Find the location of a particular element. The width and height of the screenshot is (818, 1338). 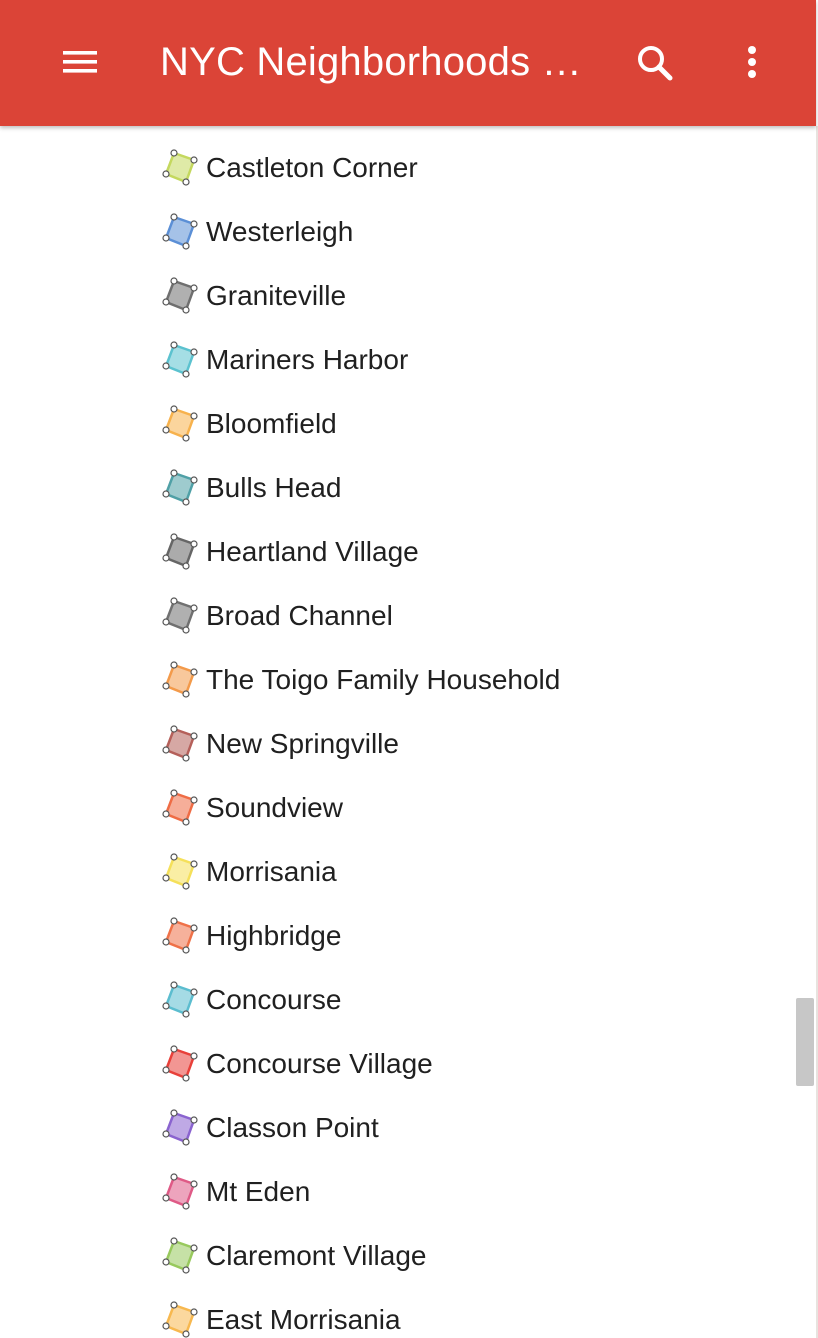

list-item: Castleton Corner is located at coordinates (460, 168).